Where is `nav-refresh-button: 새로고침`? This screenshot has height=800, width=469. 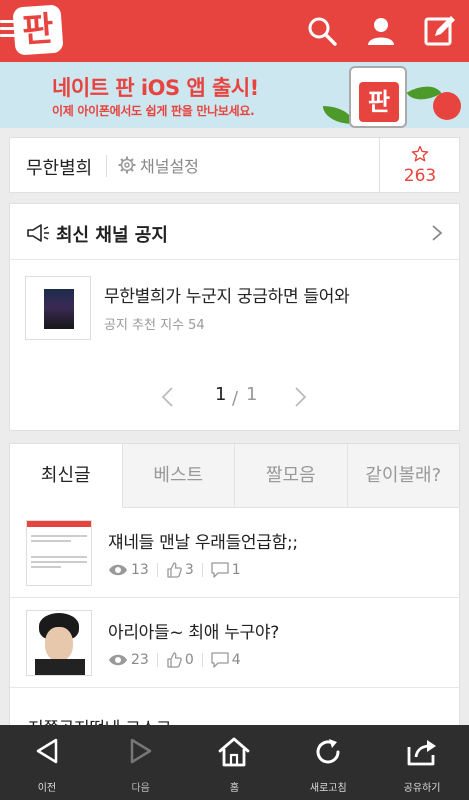 nav-refresh-button: 새로고침 is located at coordinates (328, 762).